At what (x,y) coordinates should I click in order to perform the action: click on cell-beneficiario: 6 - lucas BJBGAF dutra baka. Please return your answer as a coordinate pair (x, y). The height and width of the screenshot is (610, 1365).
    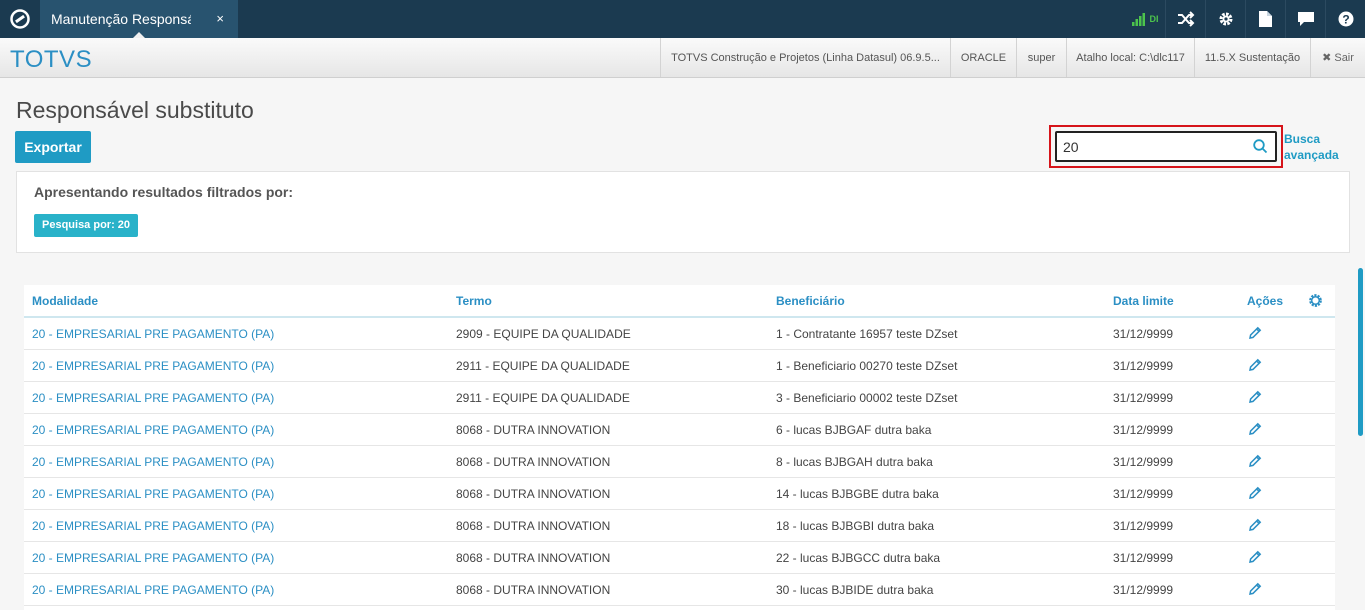
    Looking at the image, I should click on (854, 430).